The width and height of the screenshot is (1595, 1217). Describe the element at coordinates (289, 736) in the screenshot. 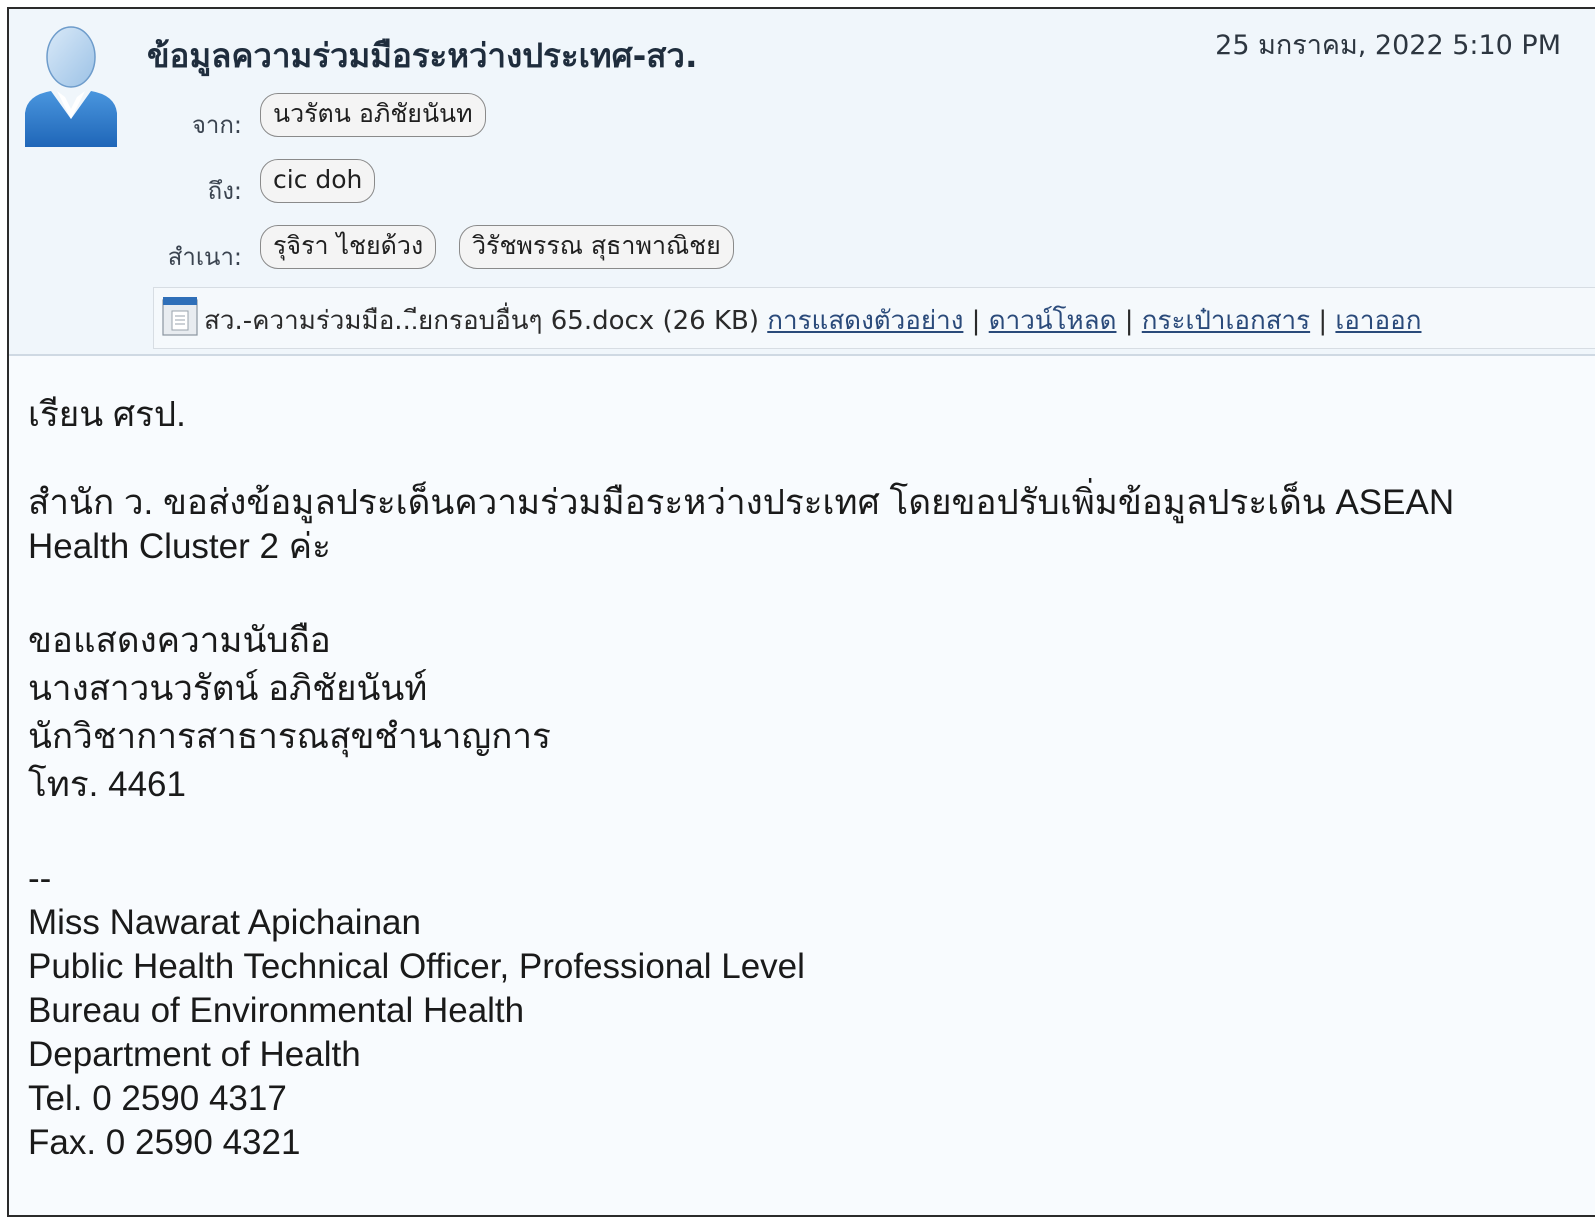

I see `signature-position-th: นักวิชาการสาธารณสุขชำนาญการ` at that location.